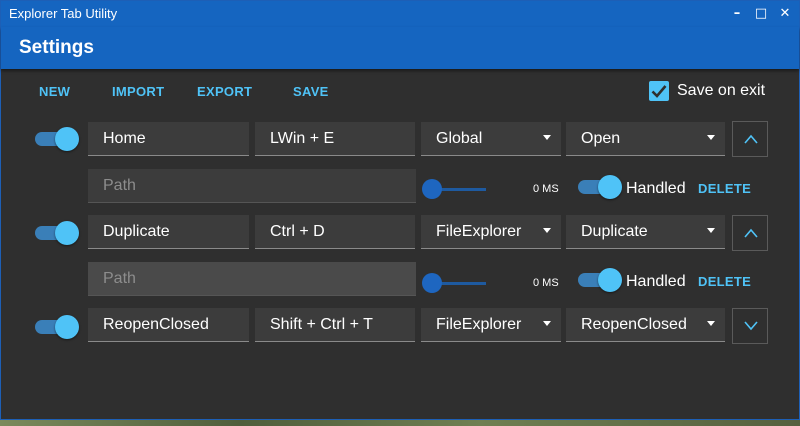  What do you see at coordinates (761, 14) in the screenshot?
I see `maximize-button: □` at bounding box center [761, 14].